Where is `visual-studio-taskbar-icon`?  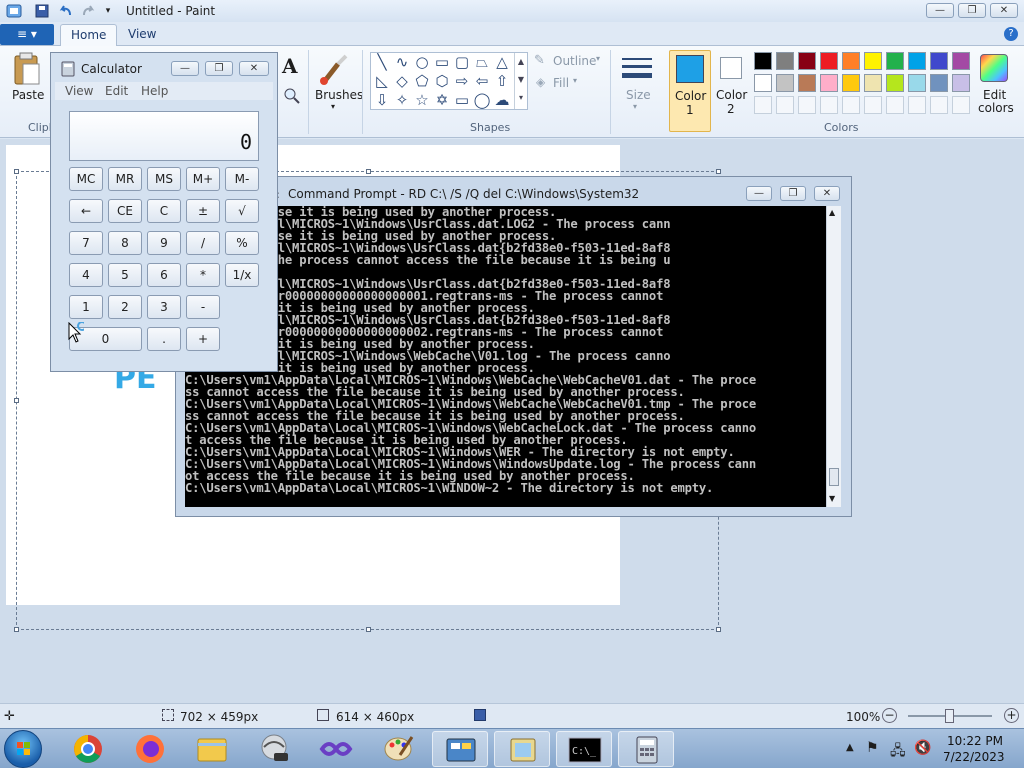 visual-studio-taskbar-icon is located at coordinates (336, 749).